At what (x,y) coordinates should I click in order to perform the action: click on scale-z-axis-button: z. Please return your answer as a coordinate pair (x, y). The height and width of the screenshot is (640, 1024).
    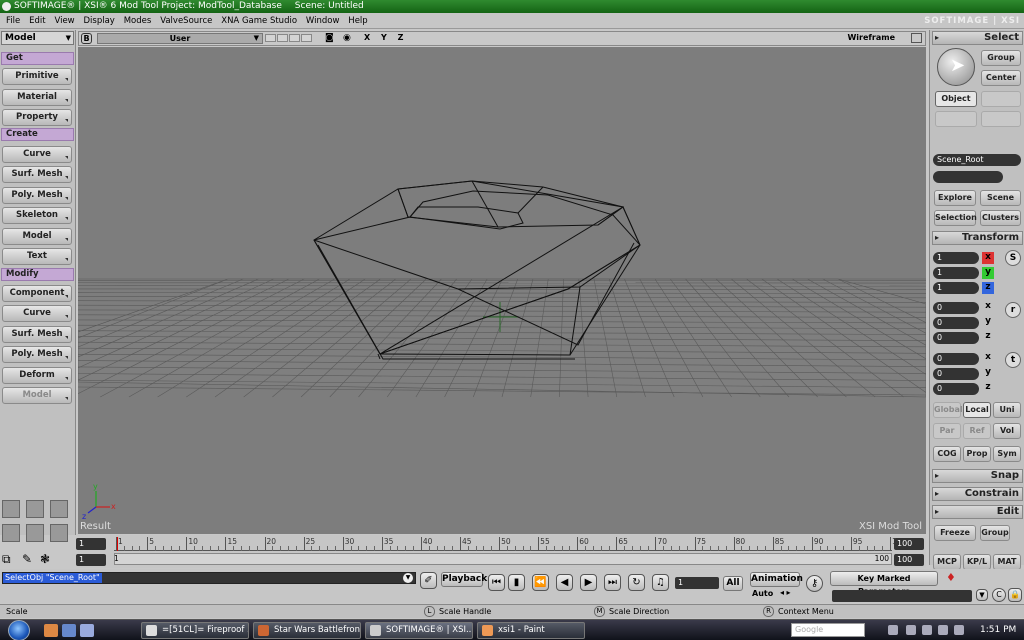
    Looking at the image, I should click on (988, 288).